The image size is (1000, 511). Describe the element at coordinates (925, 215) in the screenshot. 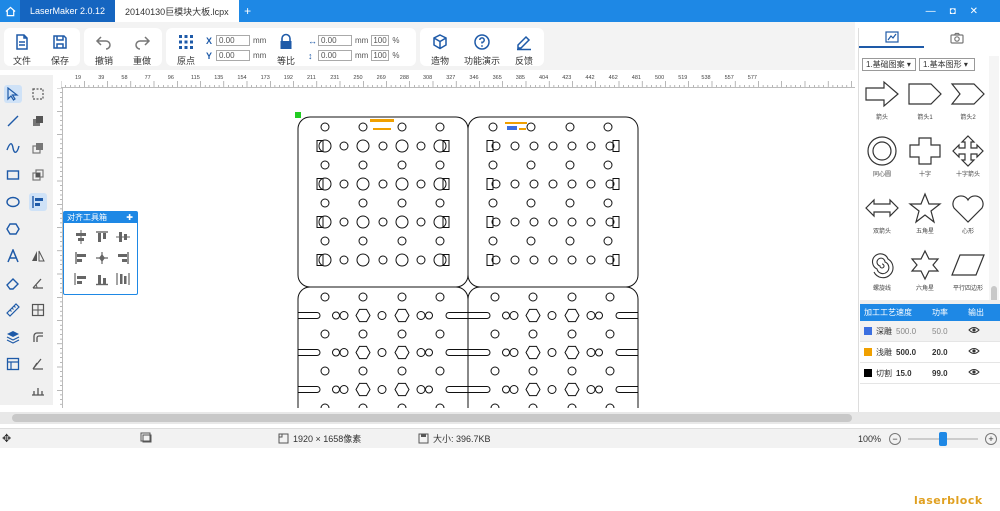

I see `shape-item: 五角星` at that location.